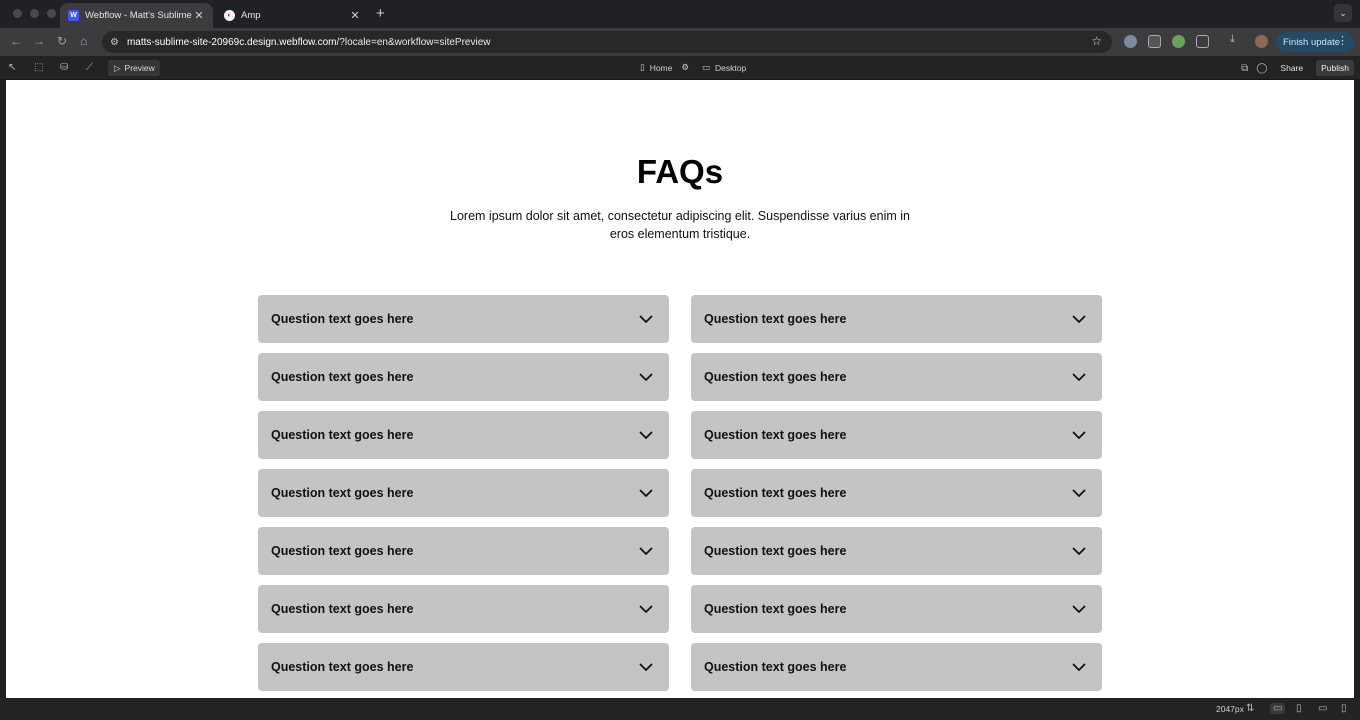  Describe the element at coordinates (661, 68) in the screenshot. I see `page-selector: Home` at that location.